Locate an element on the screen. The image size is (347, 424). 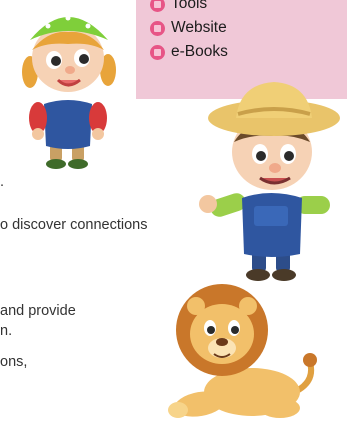
resource-item-label: Website is located at coordinates (199, 27).